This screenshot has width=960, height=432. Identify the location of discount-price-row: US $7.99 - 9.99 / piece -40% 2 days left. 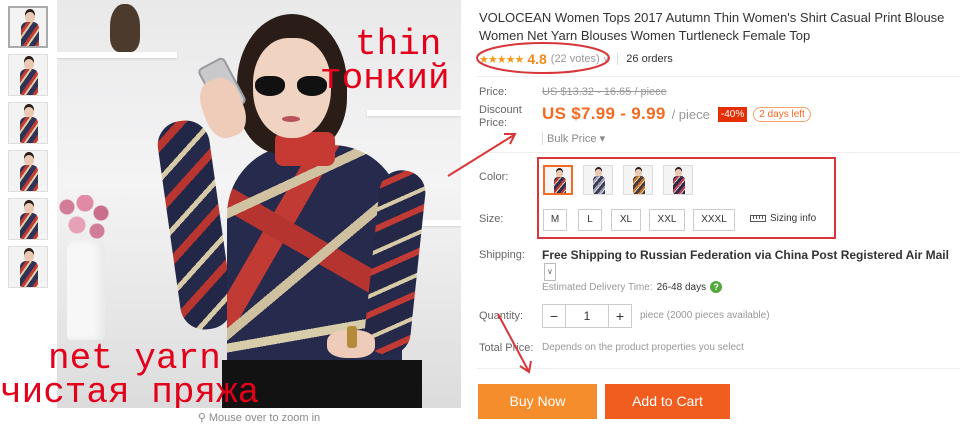
(676, 114).